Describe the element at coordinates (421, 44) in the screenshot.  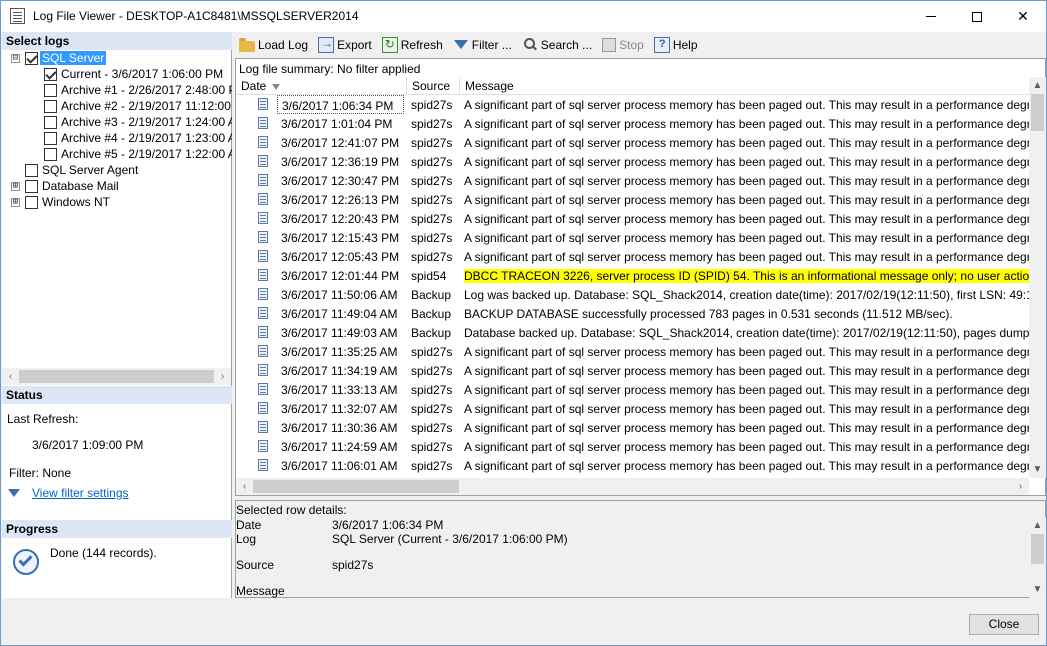
I see `refresh-label: Refresh` at that location.